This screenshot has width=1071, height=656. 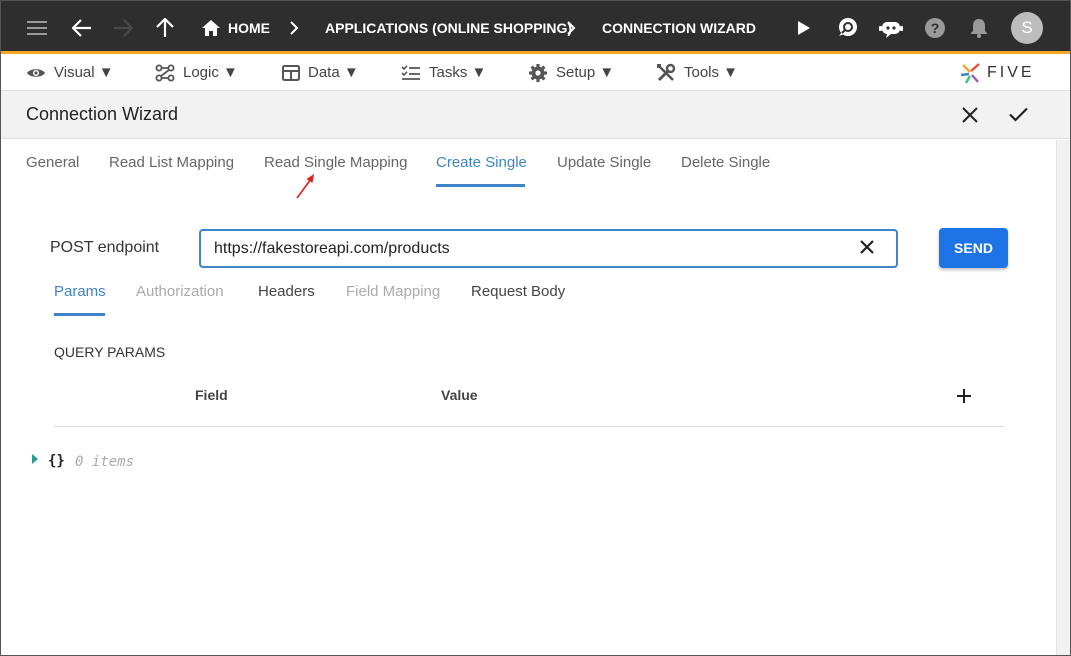 I want to click on subtab-params: Params, so click(x=80, y=291).